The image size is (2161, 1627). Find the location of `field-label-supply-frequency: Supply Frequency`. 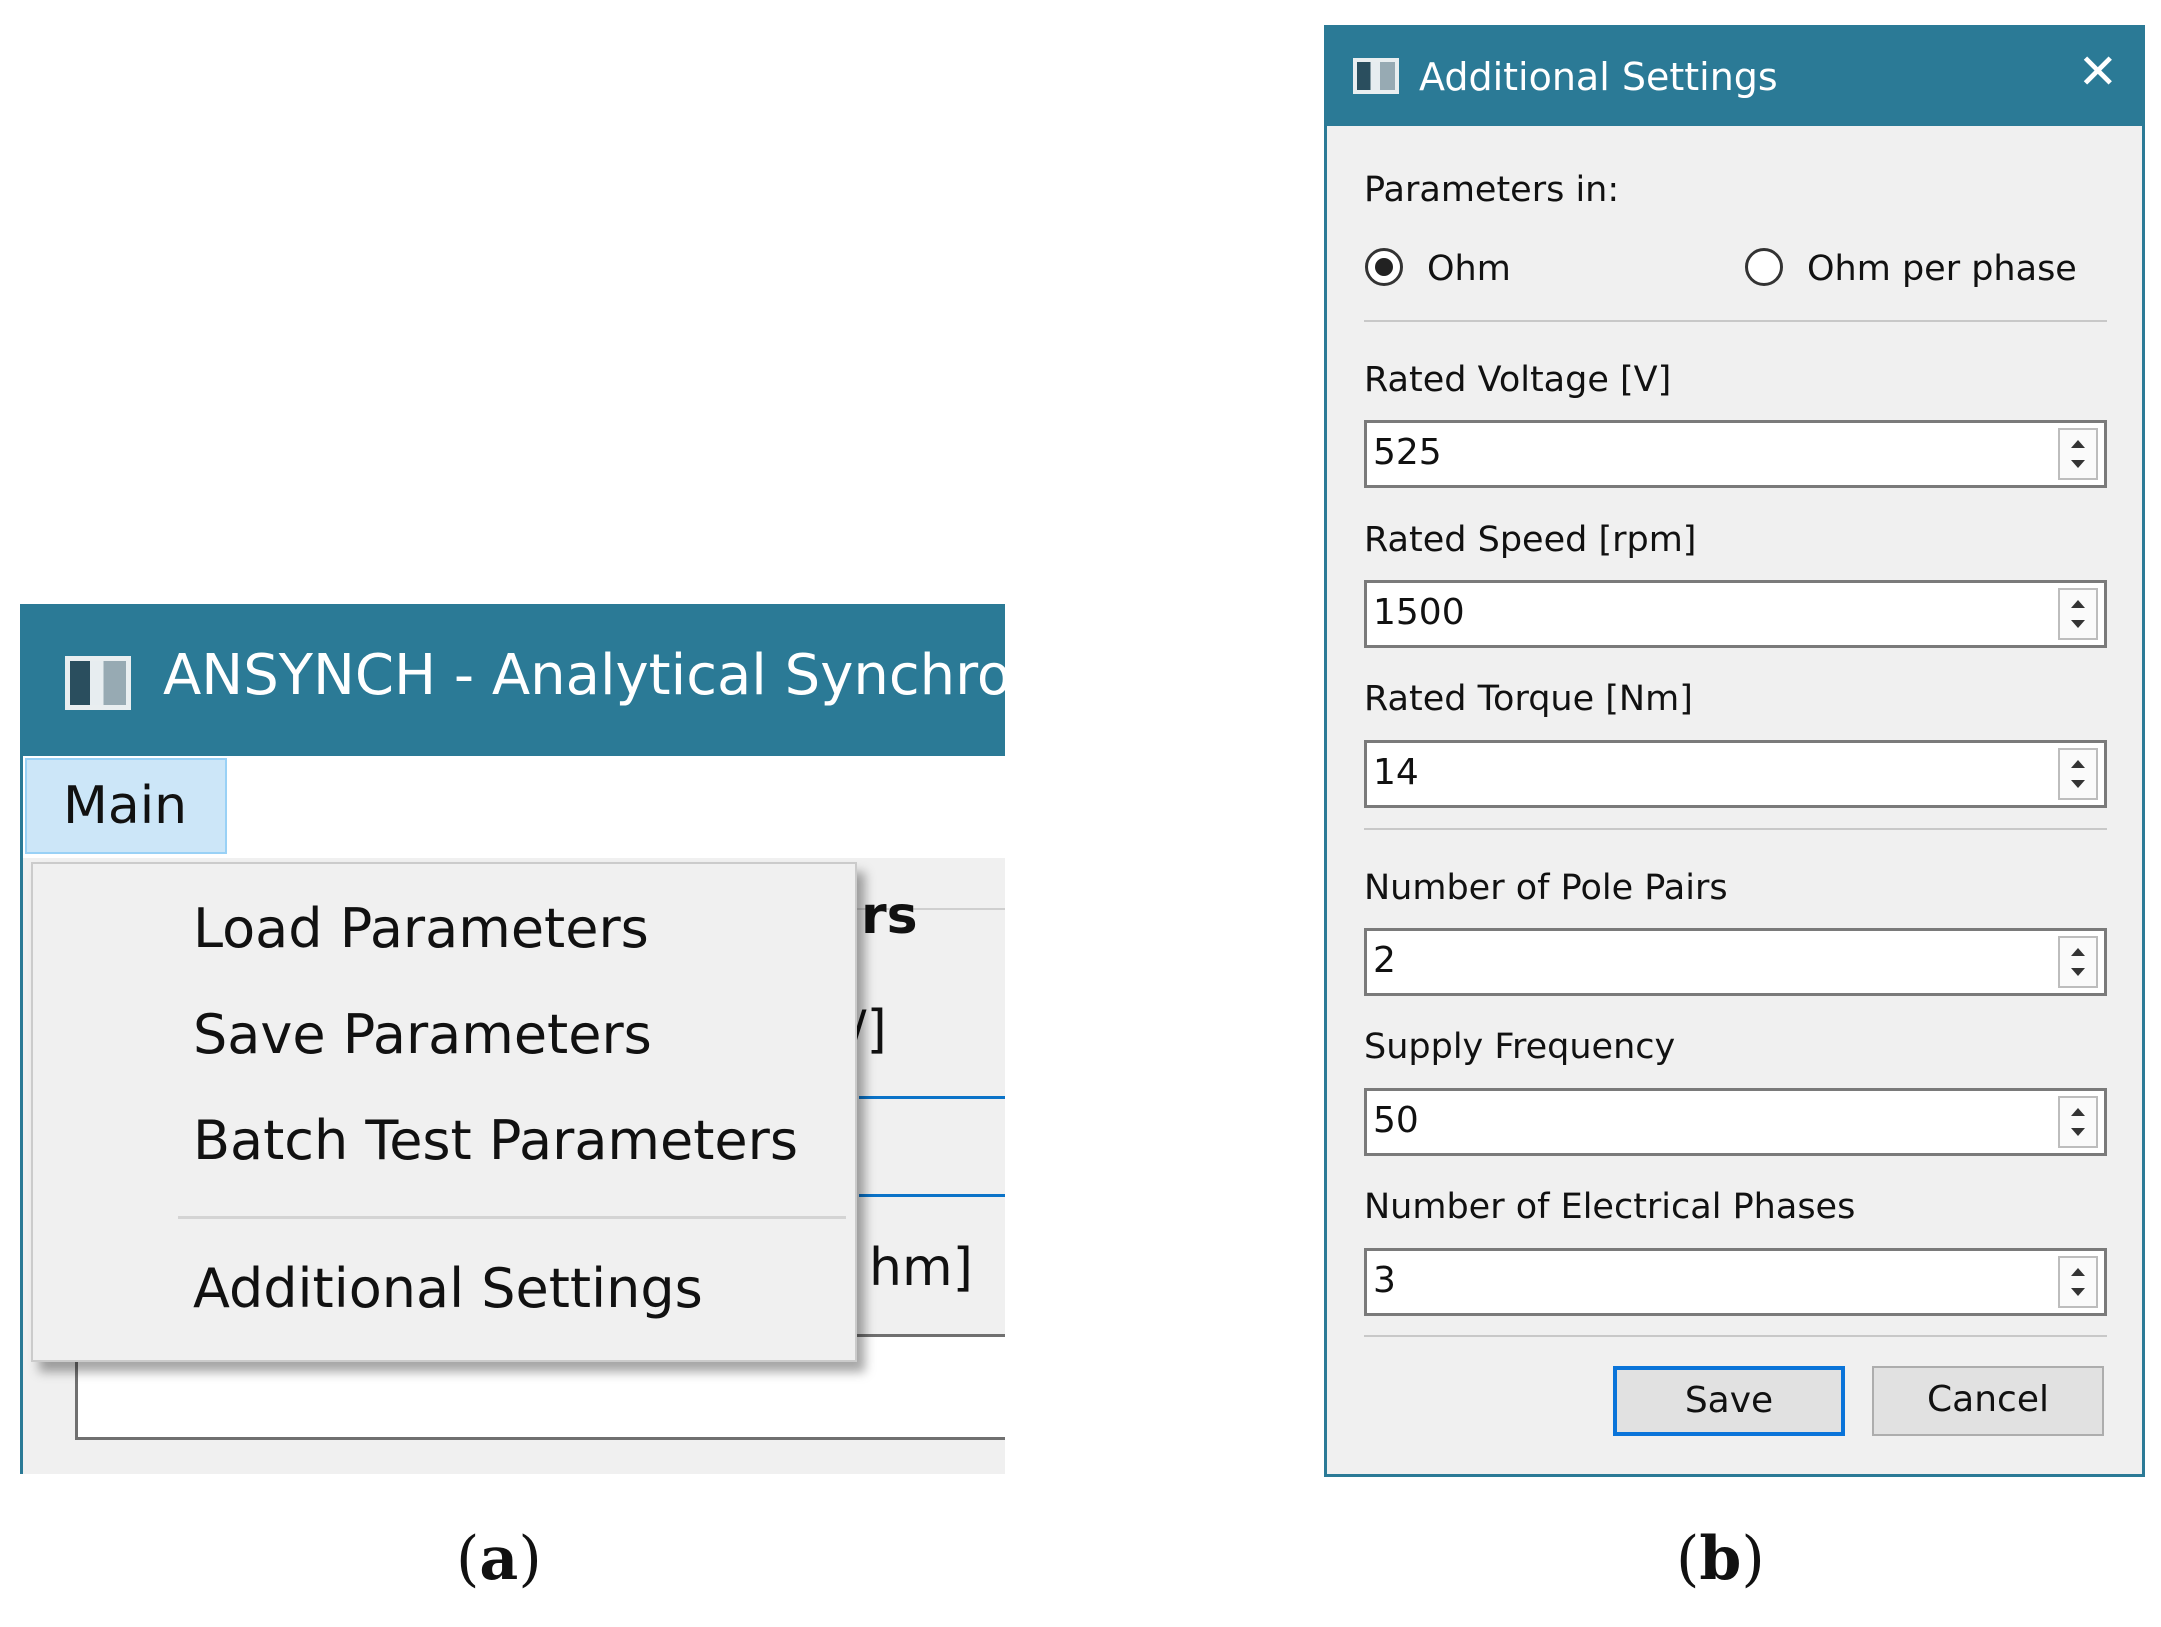

field-label-supply-frequency: Supply Frequency is located at coordinates (1520, 1047).